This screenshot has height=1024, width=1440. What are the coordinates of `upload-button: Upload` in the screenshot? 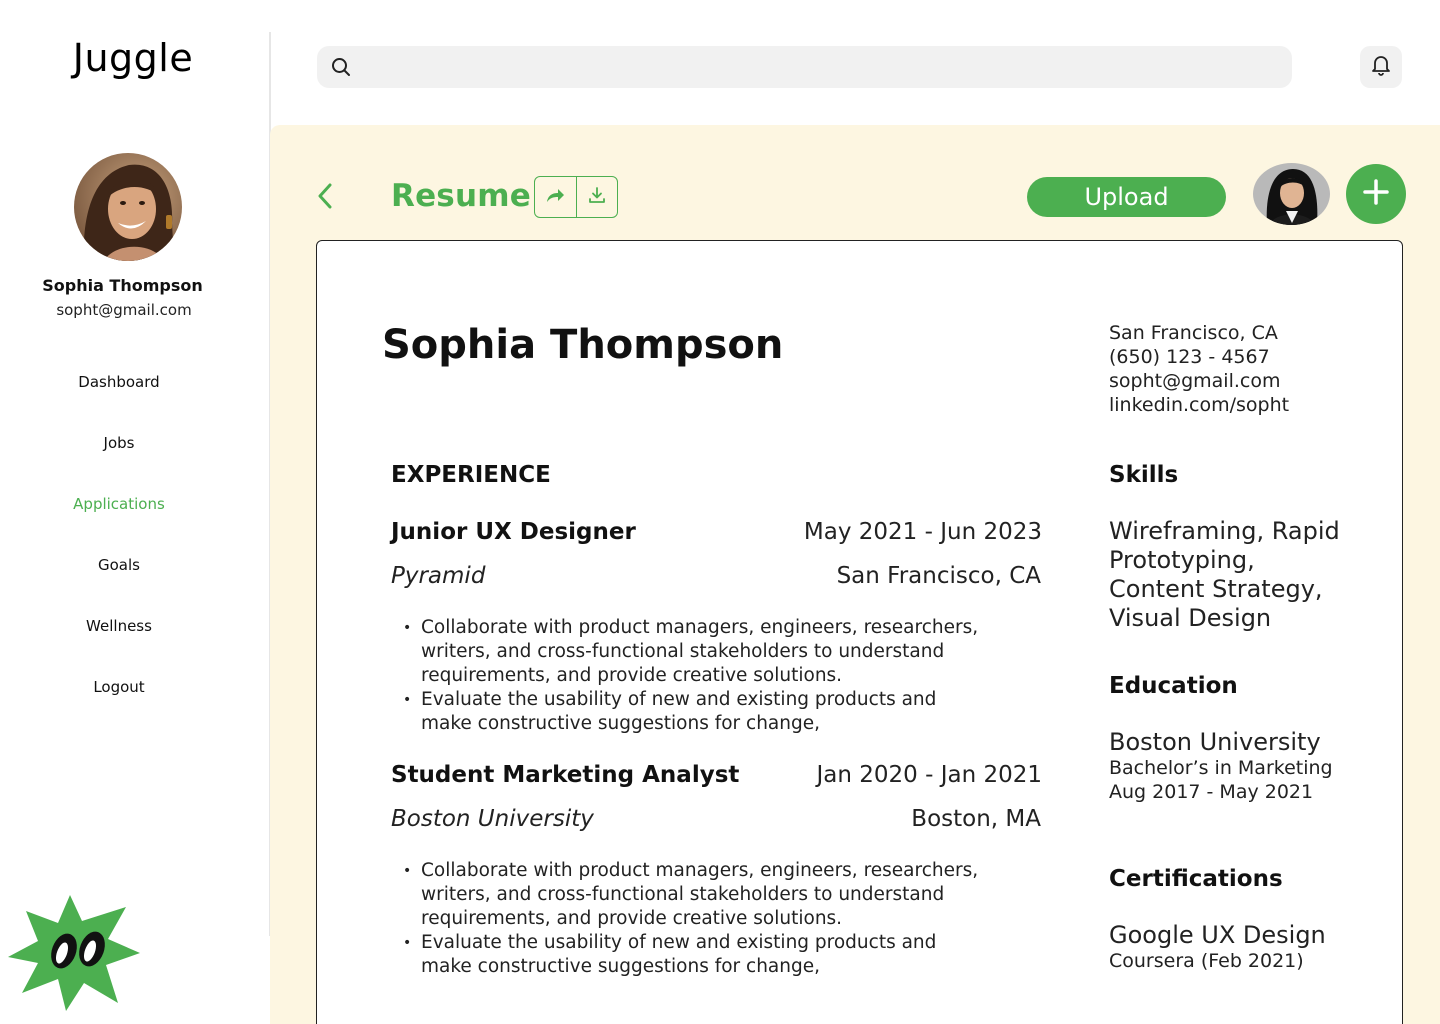 It's located at (1126, 197).